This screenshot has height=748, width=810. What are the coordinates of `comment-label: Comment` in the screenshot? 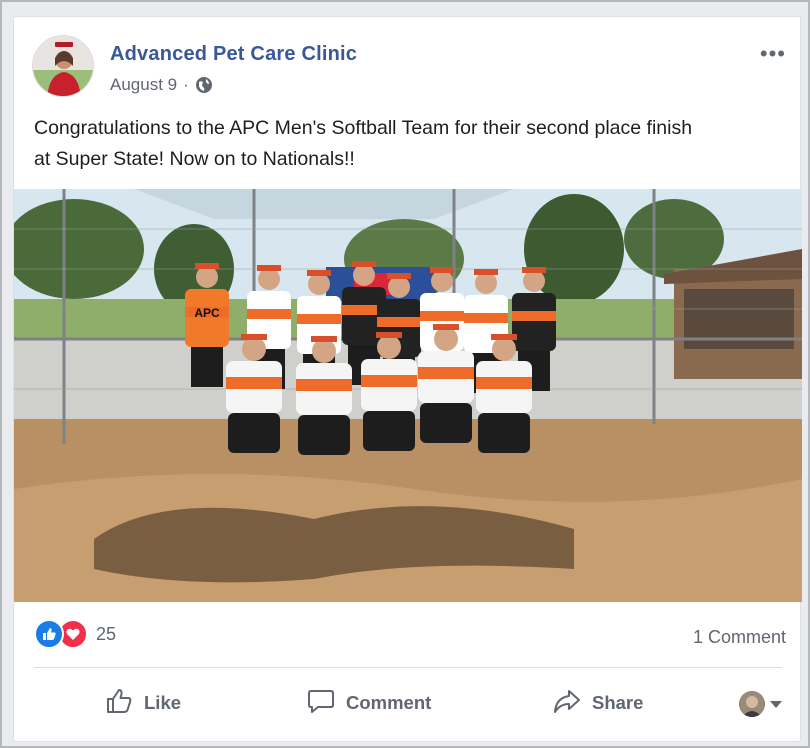 It's located at (389, 702).